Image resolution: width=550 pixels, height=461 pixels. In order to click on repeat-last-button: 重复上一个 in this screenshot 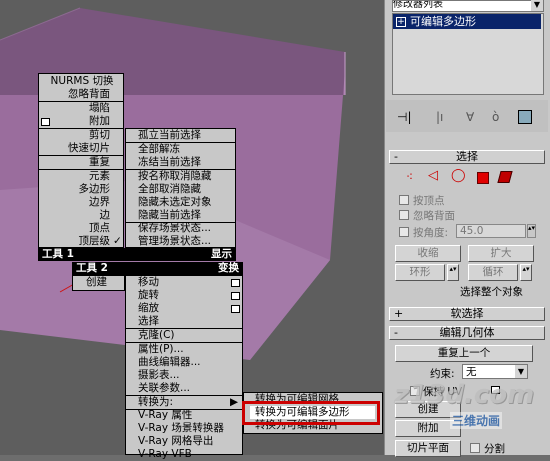, I will do `click(464, 353)`.